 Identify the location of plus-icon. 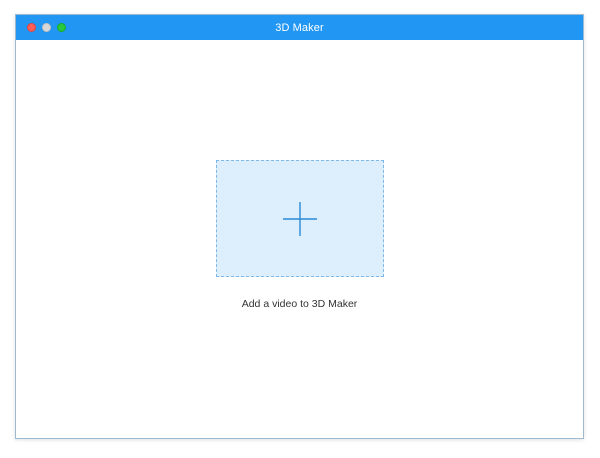
(300, 218).